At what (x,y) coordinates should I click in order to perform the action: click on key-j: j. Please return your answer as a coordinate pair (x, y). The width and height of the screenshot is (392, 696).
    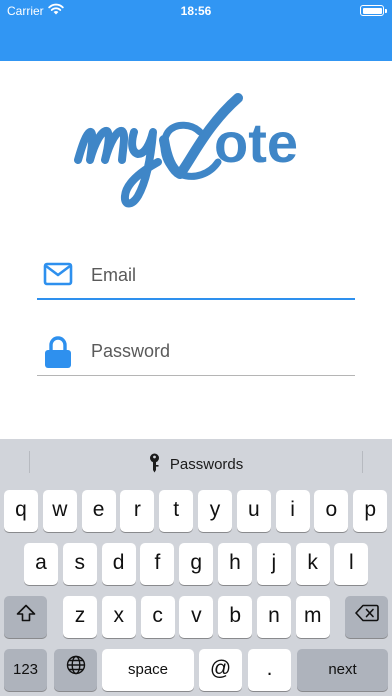
    Looking at the image, I should click on (273, 564).